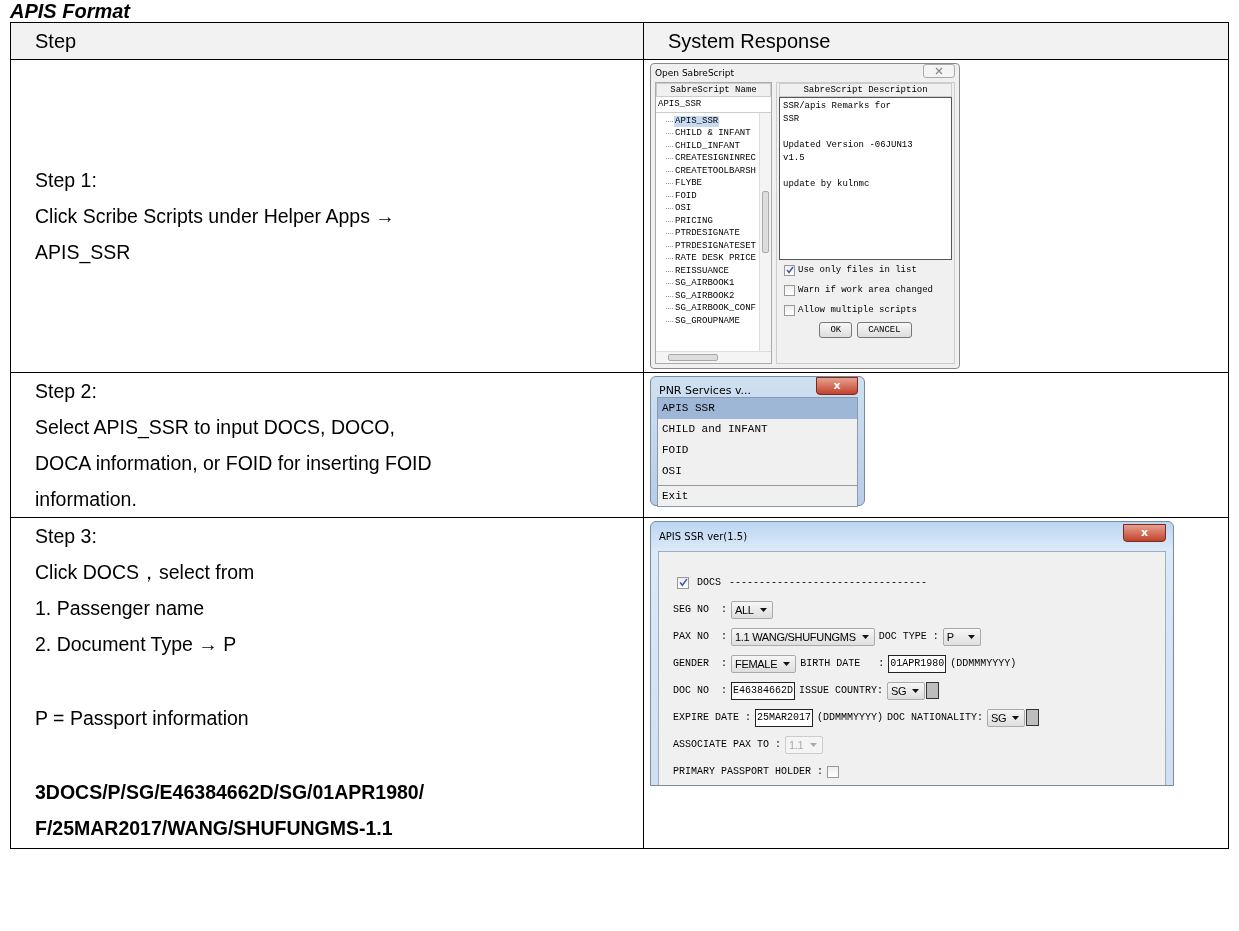 Image resolution: width=1239 pixels, height=931 pixels. I want to click on column-header: SabreScript Description, so click(865, 90).